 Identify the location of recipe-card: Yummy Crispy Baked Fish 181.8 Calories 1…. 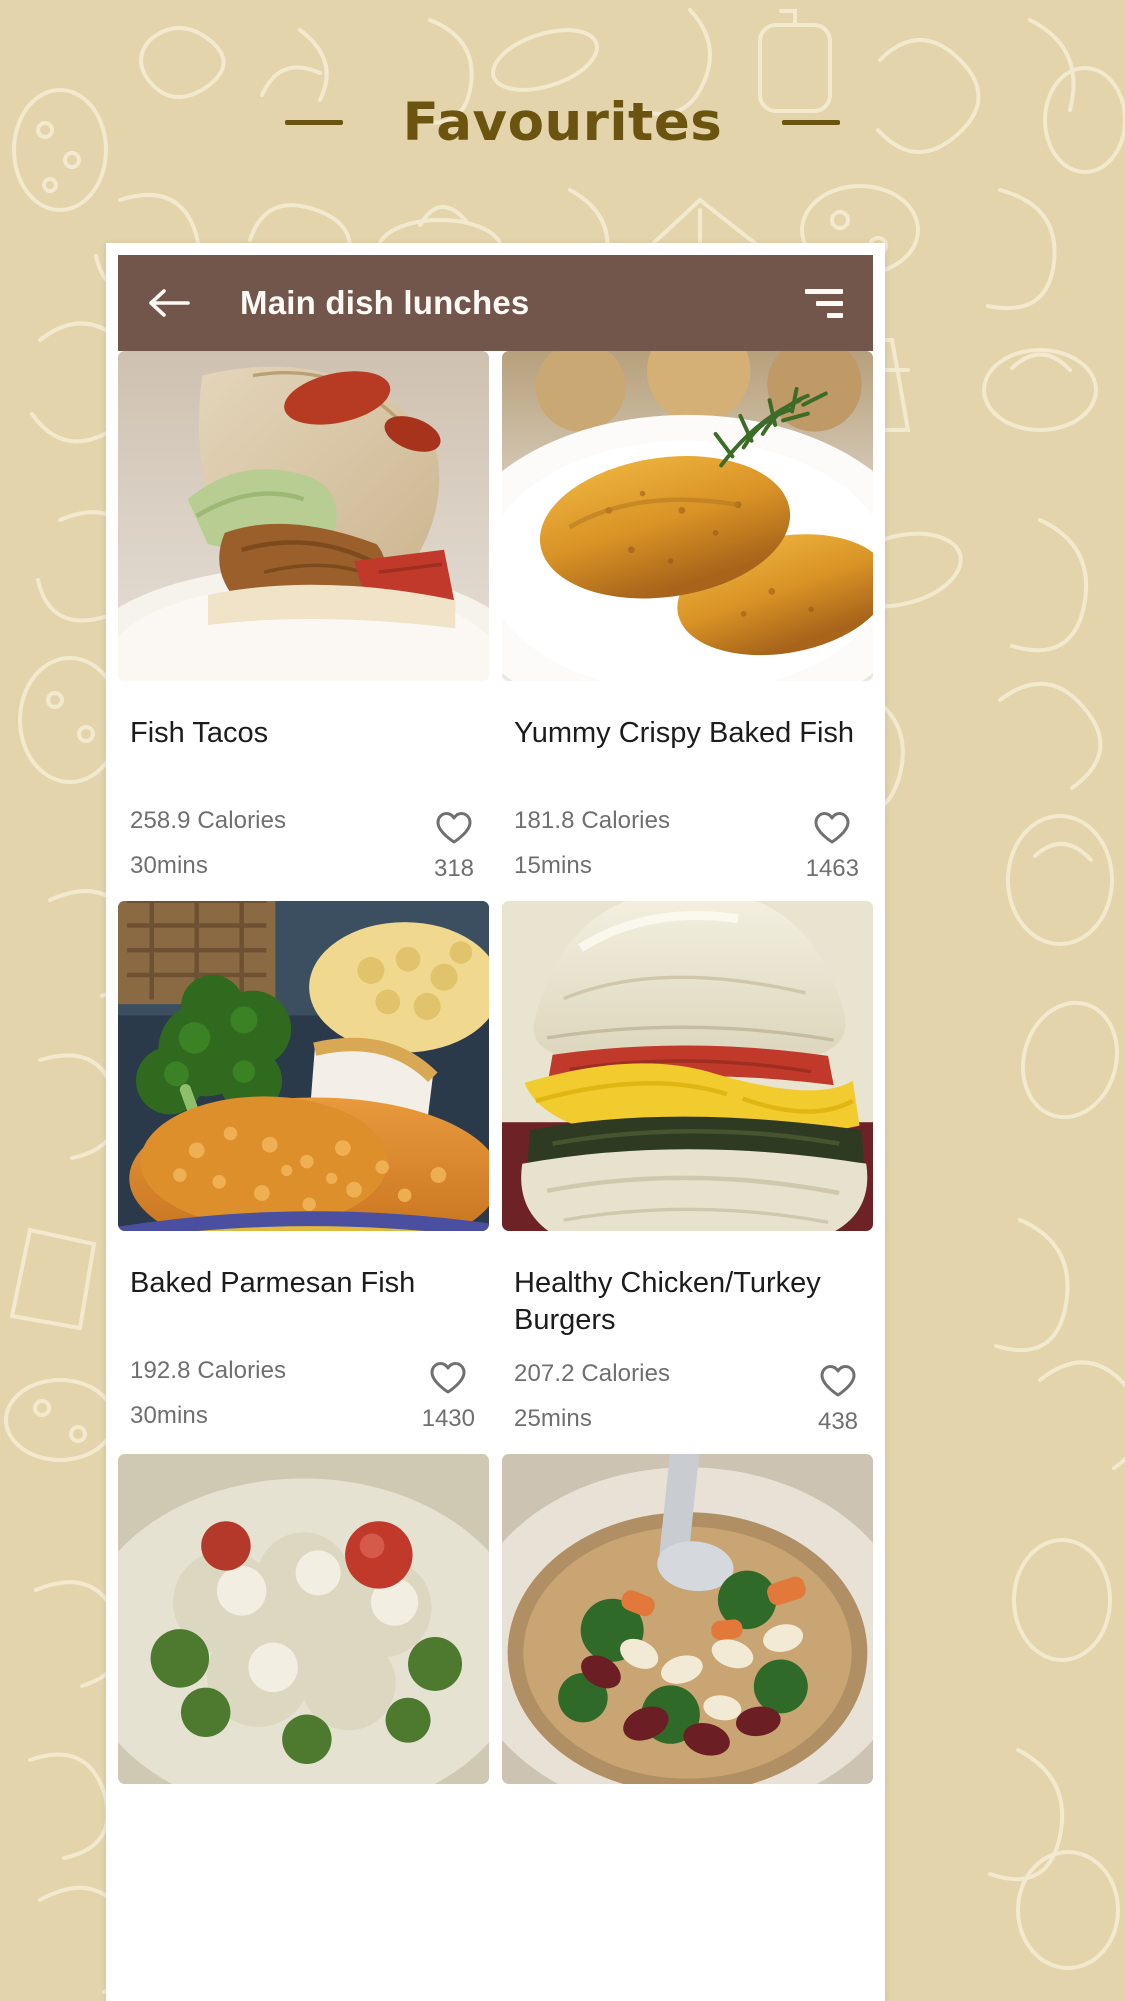
(687, 626).